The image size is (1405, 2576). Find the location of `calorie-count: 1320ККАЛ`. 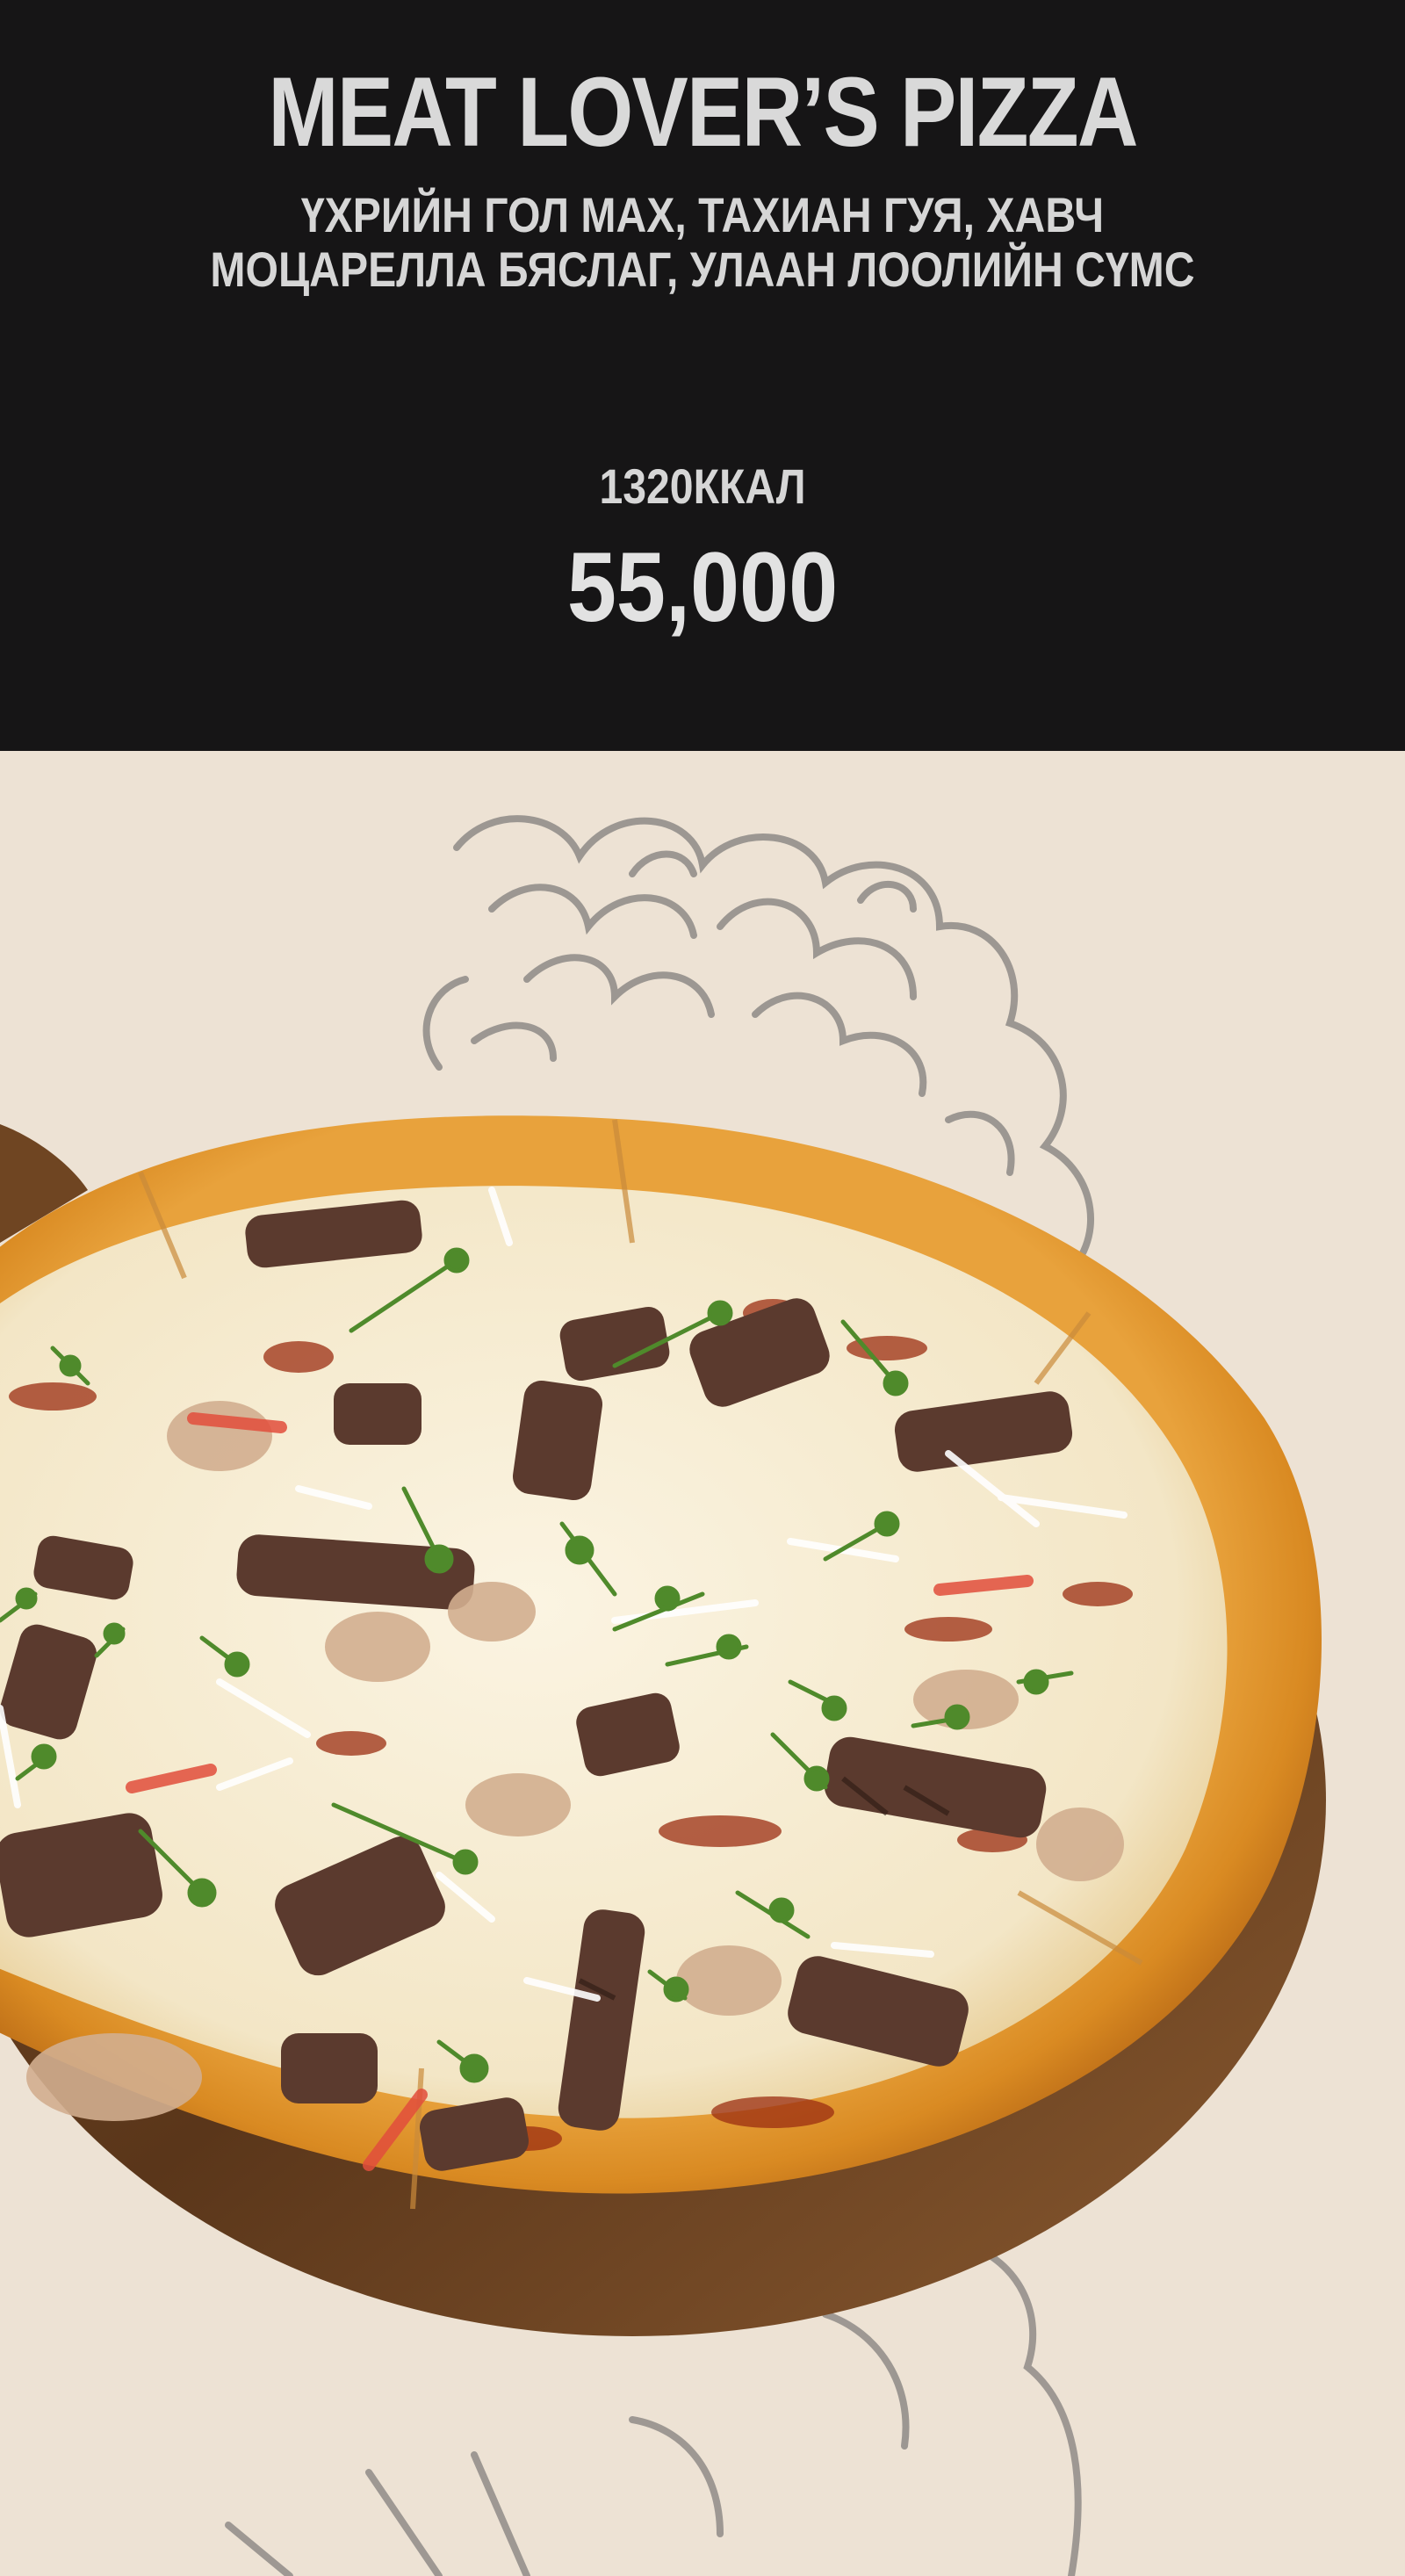

calorie-count: 1320ККАЛ is located at coordinates (703, 486).